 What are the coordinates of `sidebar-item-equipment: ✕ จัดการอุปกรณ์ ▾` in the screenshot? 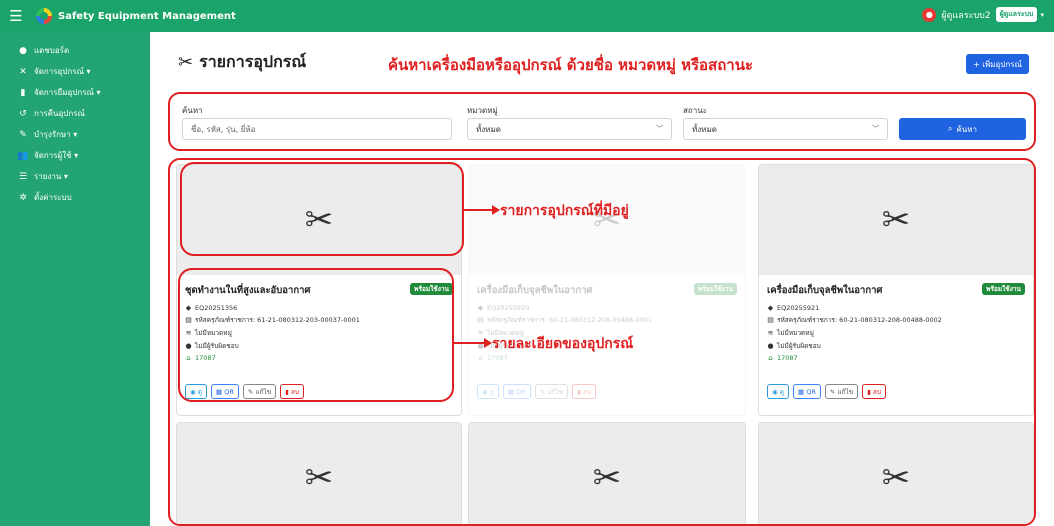 It's located at (75, 71).